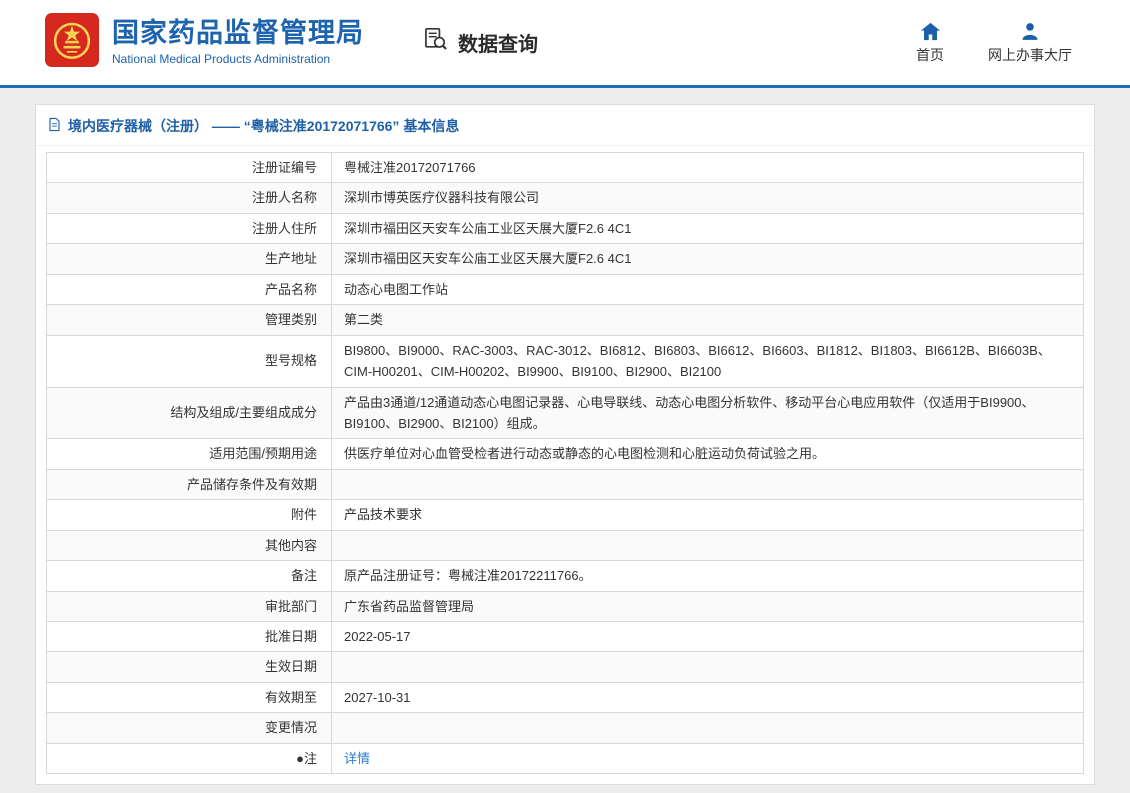 Image resolution: width=1130 pixels, height=793 pixels. Describe the element at coordinates (930, 31) in the screenshot. I see `home-icon` at that location.